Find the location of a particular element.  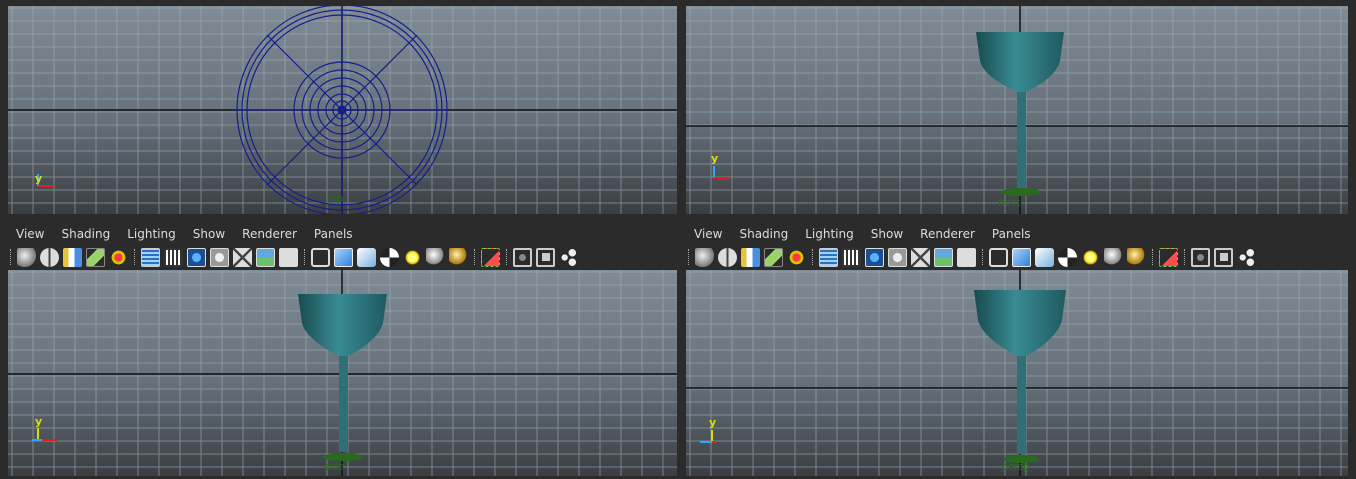

viewport-label-persp: persp is located at coordinates (1016, 467).